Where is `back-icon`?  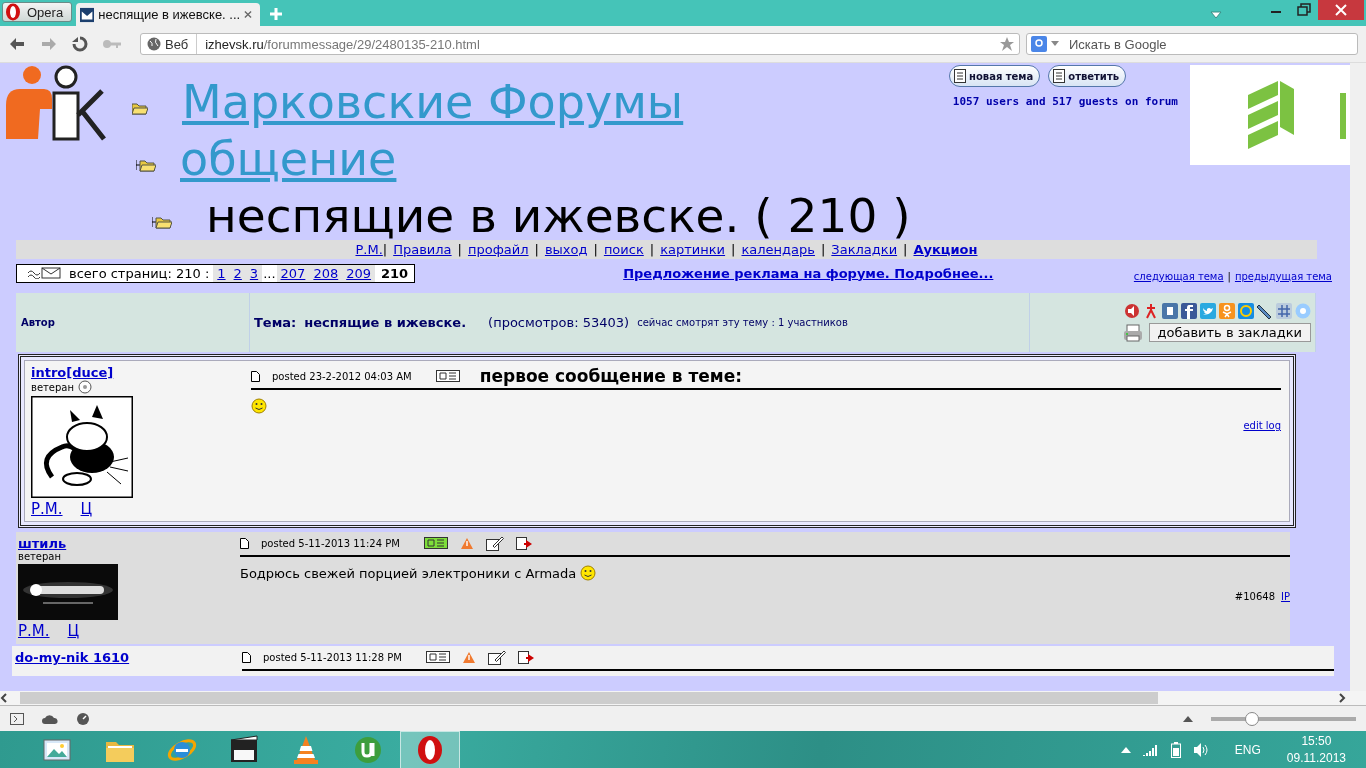 back-icon is located at coordinates (17, 44).